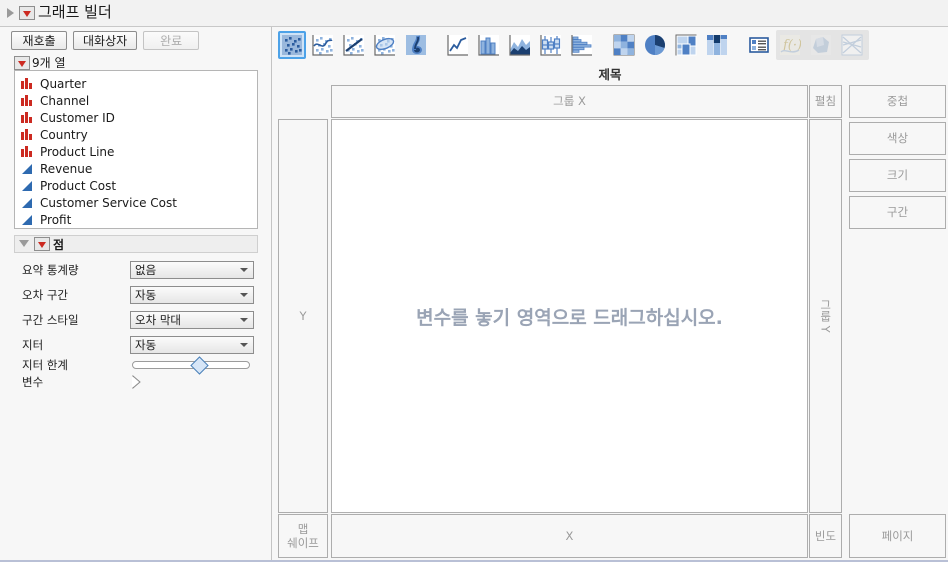 Image resolution: width=948 pixels, height=562 pixels. What do you see at coordinates (64, 134) in the screenshot?
I see `column-name-label: Country` at bounding box center [64, 134].